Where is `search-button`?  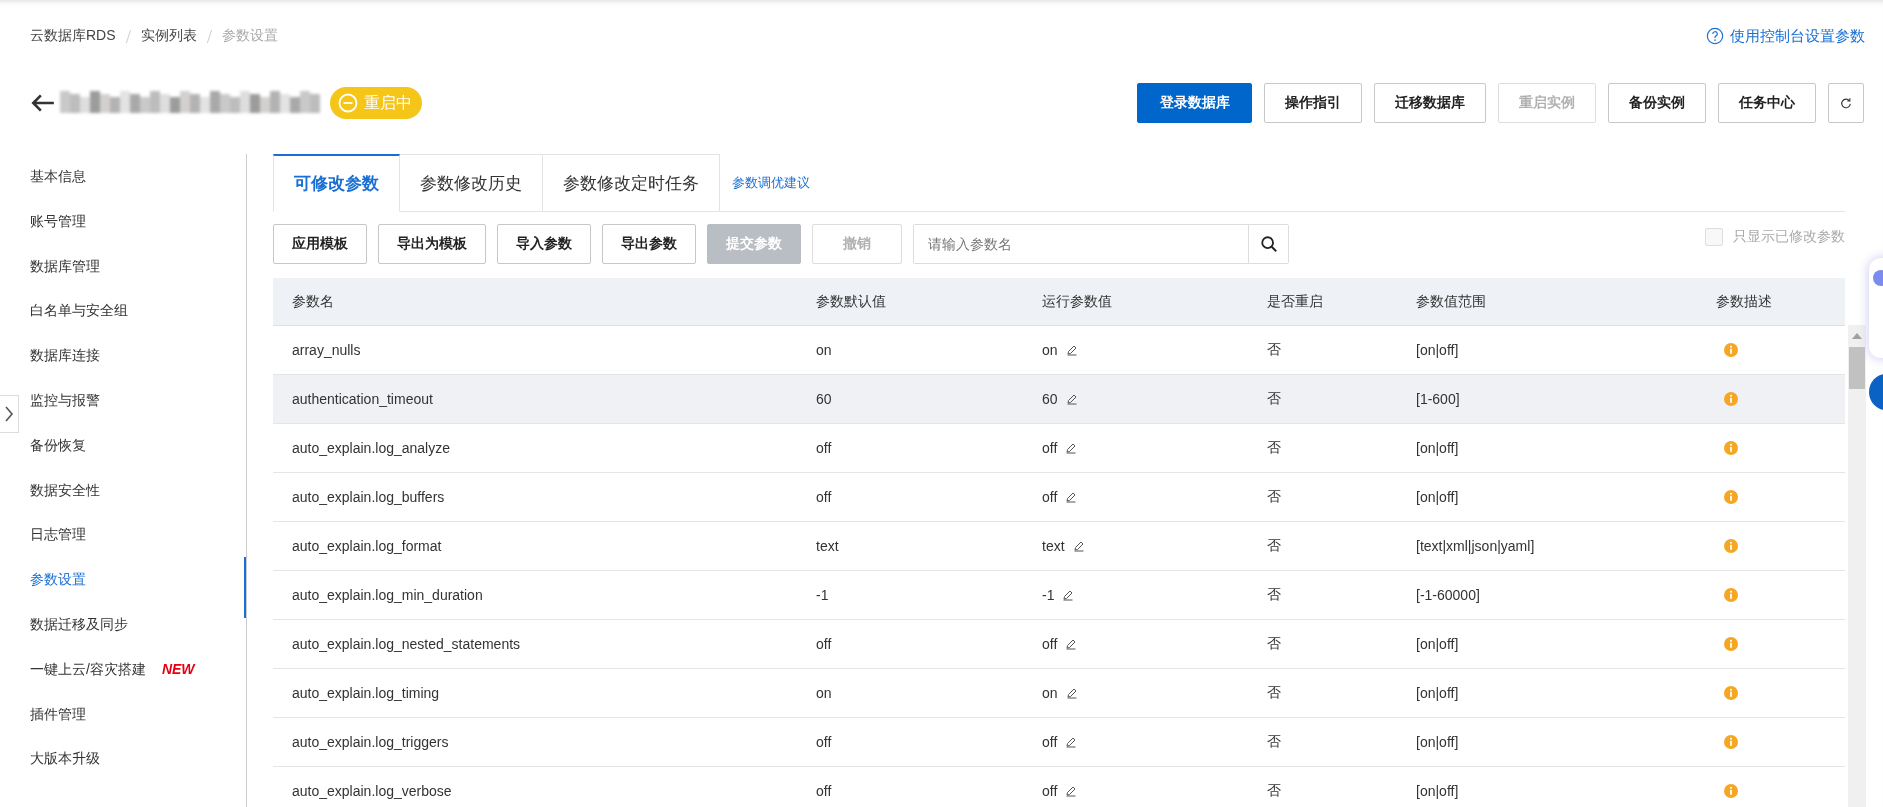
search-button is located at coordinates (1268, 244).